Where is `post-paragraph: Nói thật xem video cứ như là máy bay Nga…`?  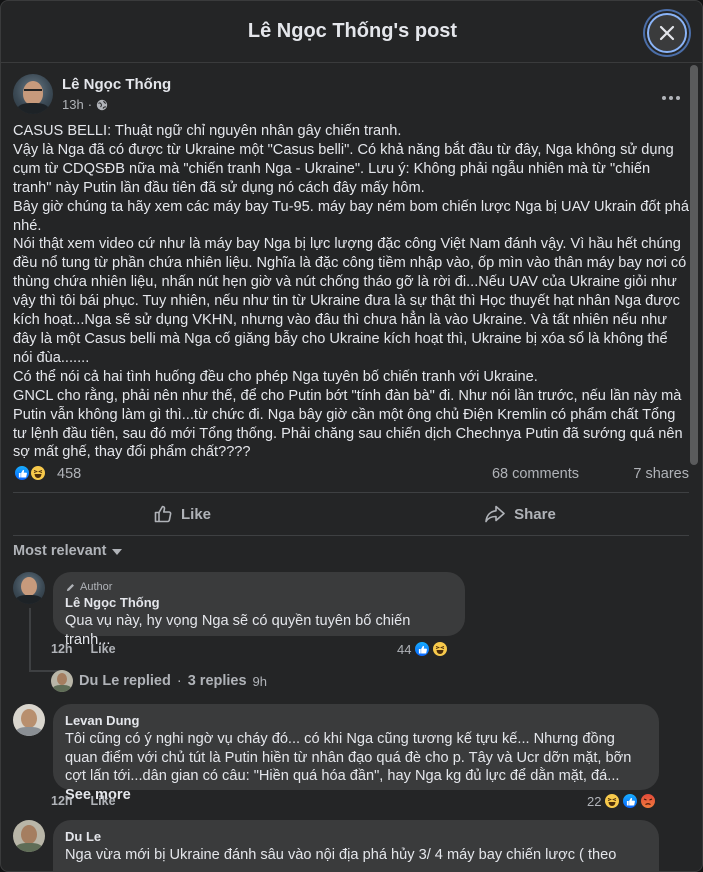
post-paragraph: Nói thật xem video cứ như là máy bay Nga… is located at coordinates (350, 301).